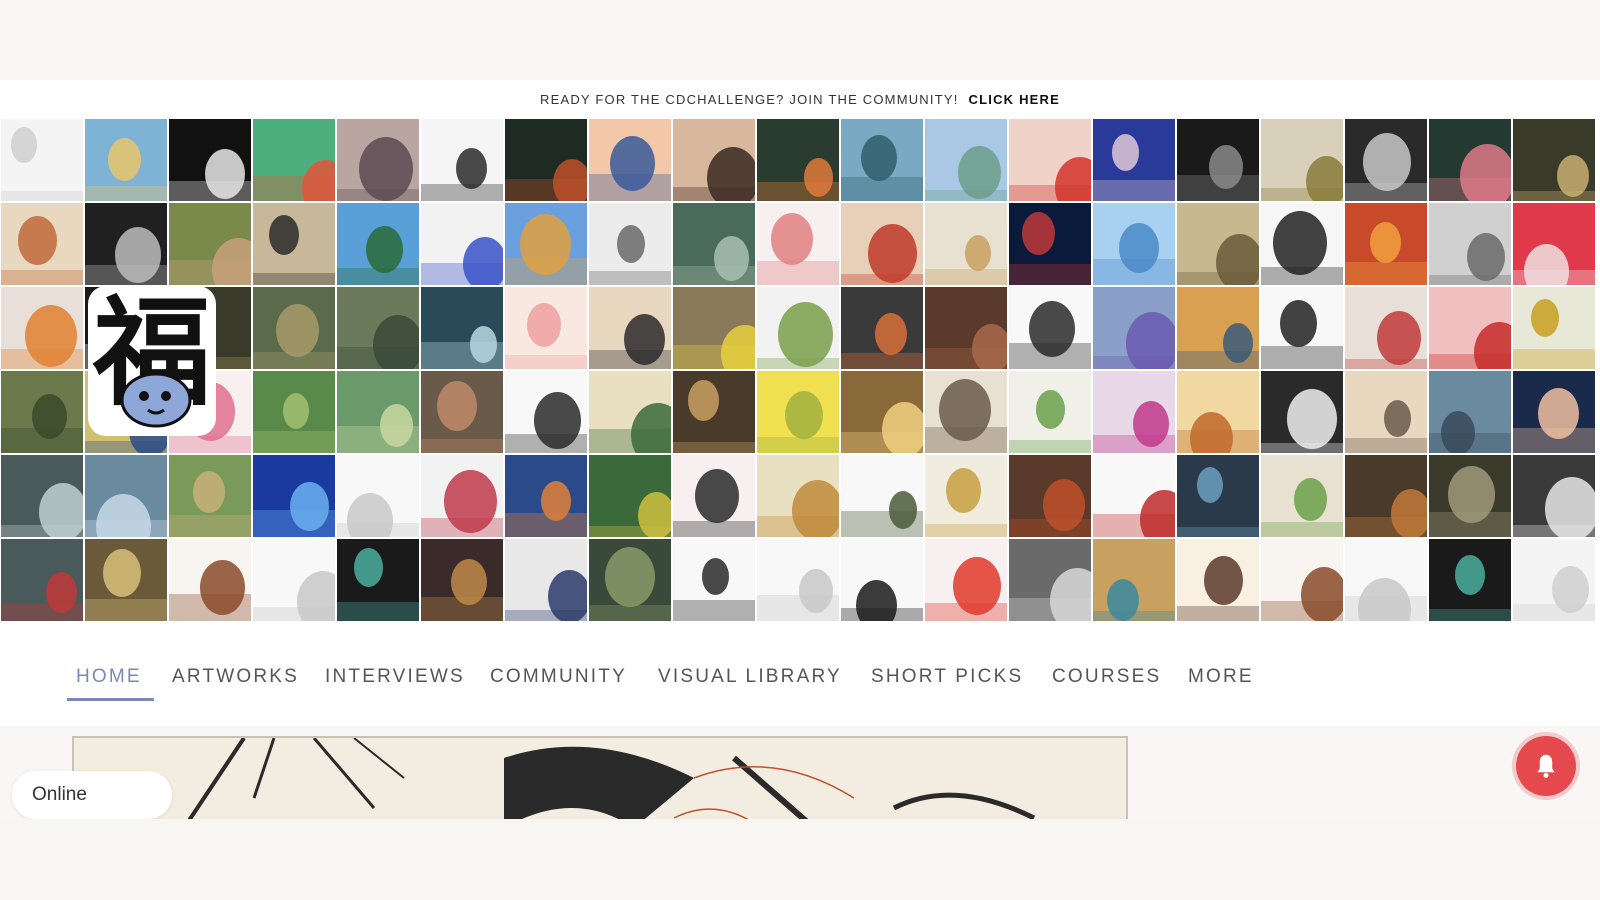 This screenshot has width=1600, height=900. I want to click on banner-click-here-link: CLICK HERE, so click(1014, 99).